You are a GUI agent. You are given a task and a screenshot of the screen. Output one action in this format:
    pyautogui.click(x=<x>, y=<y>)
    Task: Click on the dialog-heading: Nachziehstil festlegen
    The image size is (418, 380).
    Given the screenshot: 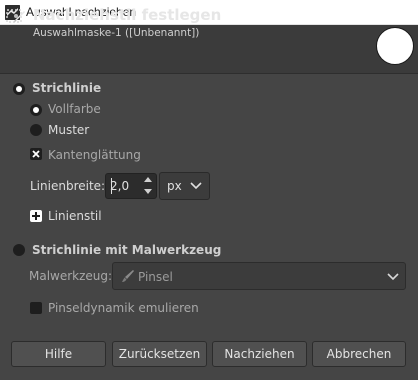 What is the action you would take?
    pyautogui.click(x=127, y=15)
    